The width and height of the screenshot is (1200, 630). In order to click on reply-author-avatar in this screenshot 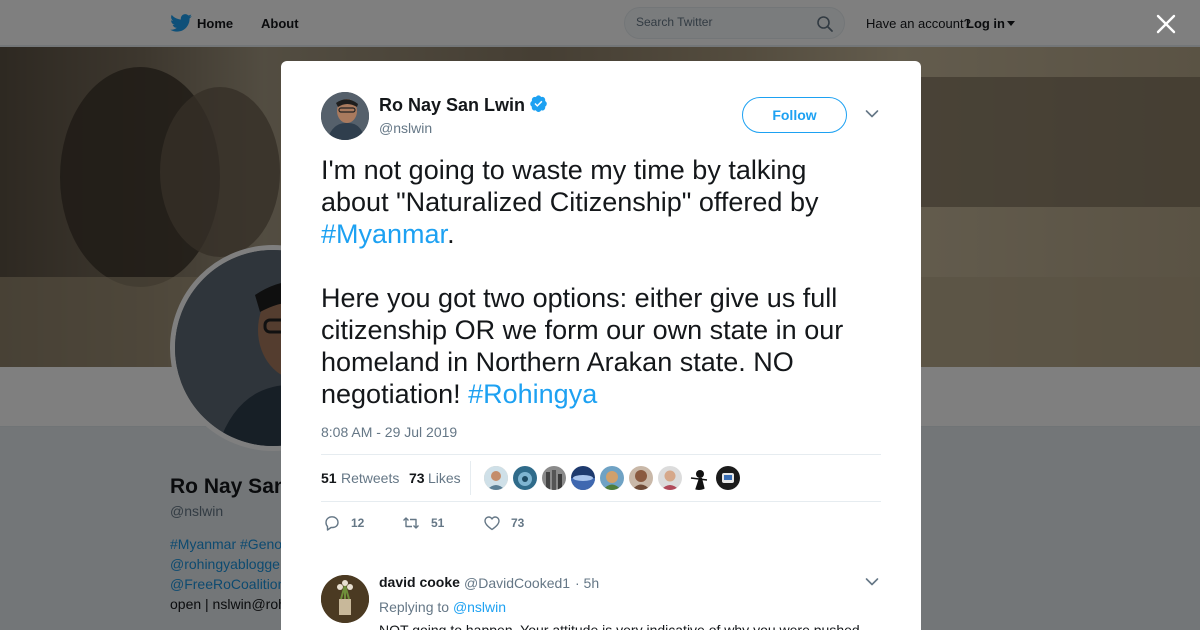, I will do `click(345, 599)`.